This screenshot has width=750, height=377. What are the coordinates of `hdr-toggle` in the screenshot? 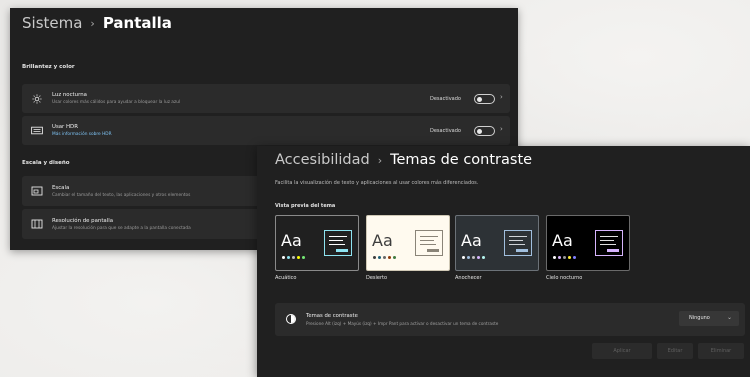 It's located at (484, 131).